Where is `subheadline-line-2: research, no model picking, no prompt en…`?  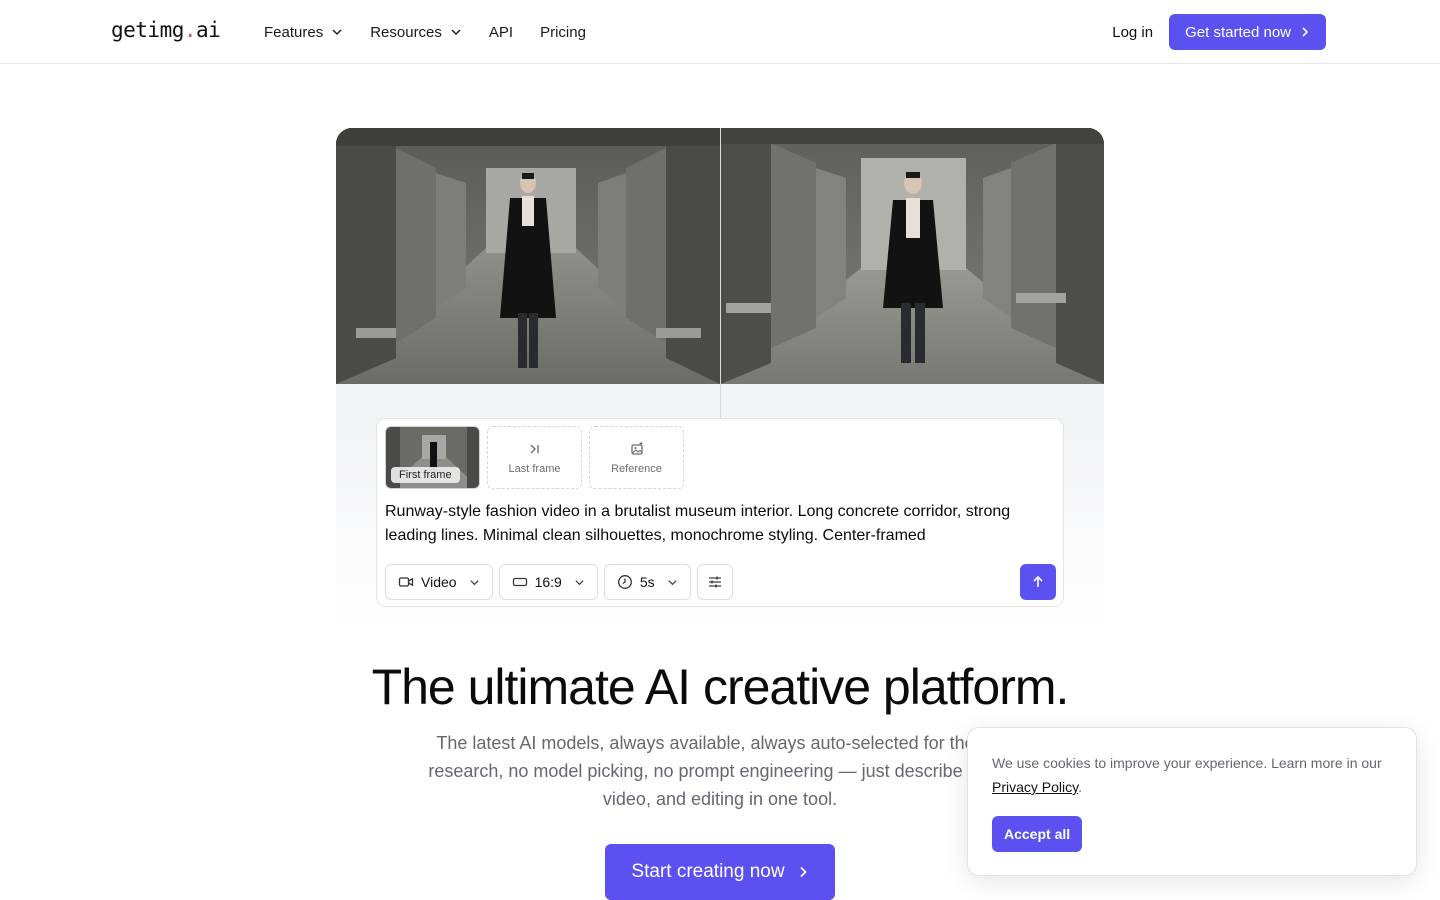
subheadline-line-2: research, no model picking, no prompt en… is located at coordinates (720, 771).